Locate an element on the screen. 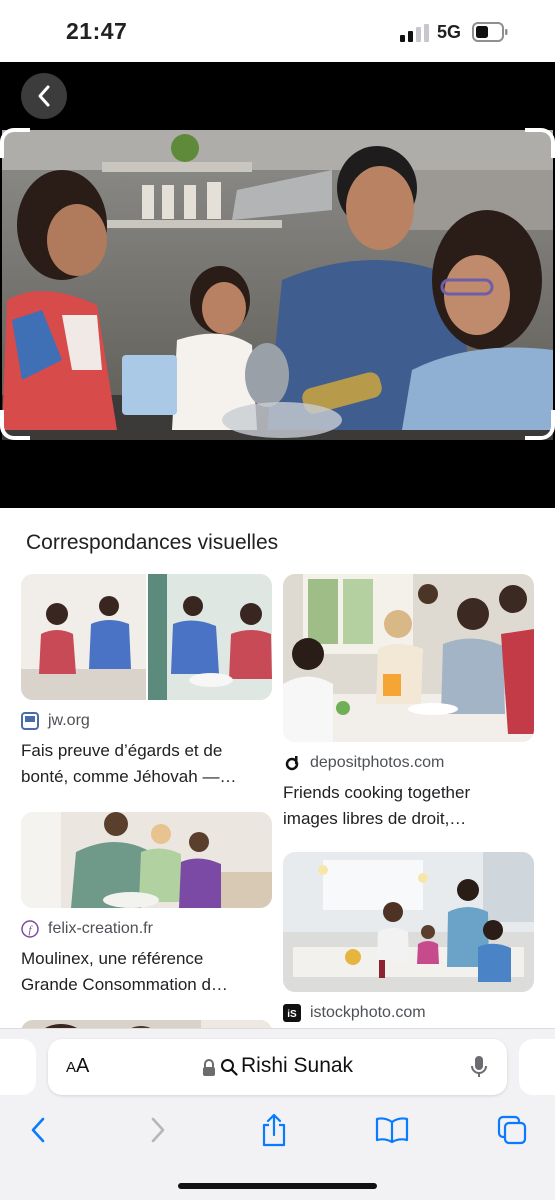 The image size is (555, 1200). search-query: Rishi Sunak is located at coordinates (297, 1066).